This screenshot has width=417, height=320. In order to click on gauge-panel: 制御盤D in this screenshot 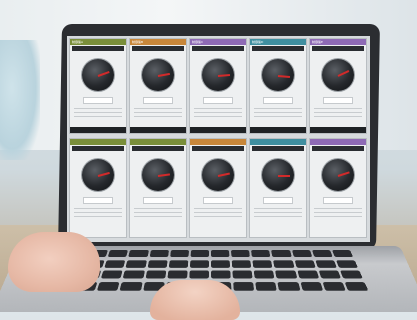, I will do `click(278, 86)`.